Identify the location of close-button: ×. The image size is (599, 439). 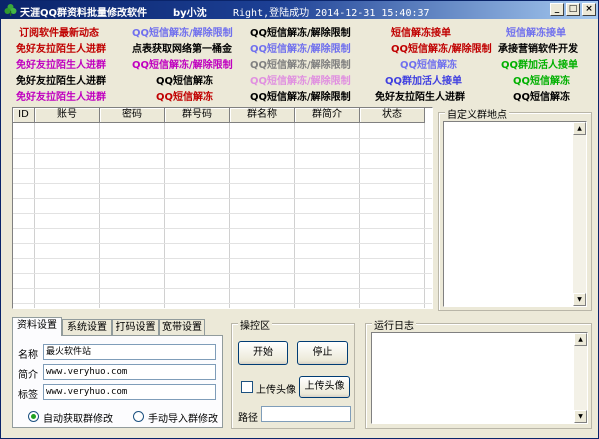
(589, 9).